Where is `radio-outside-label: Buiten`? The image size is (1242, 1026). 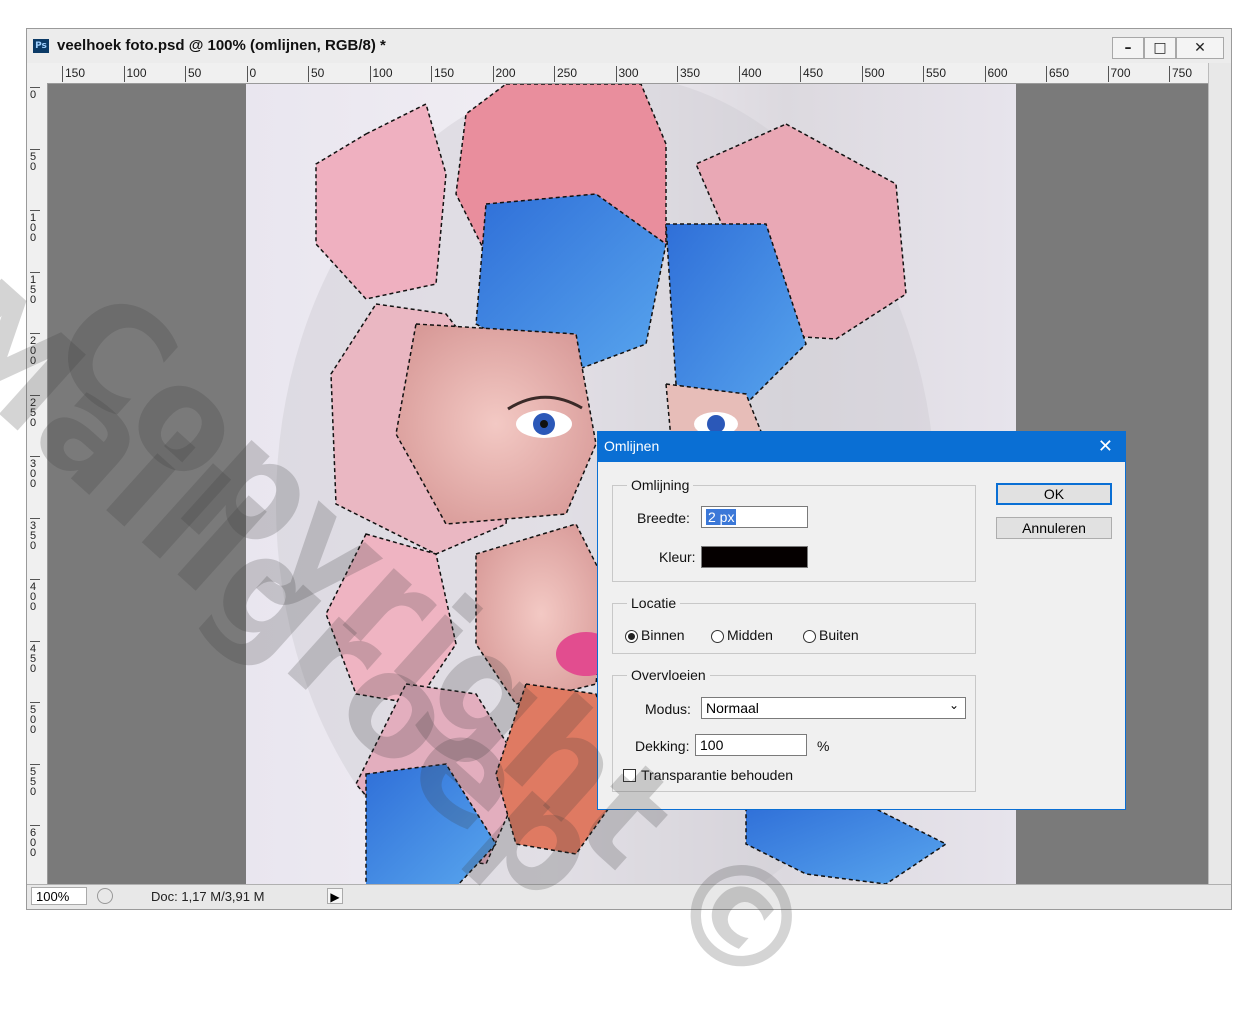 radio-outside-label: Buiten is located at coordinates (839, 635).